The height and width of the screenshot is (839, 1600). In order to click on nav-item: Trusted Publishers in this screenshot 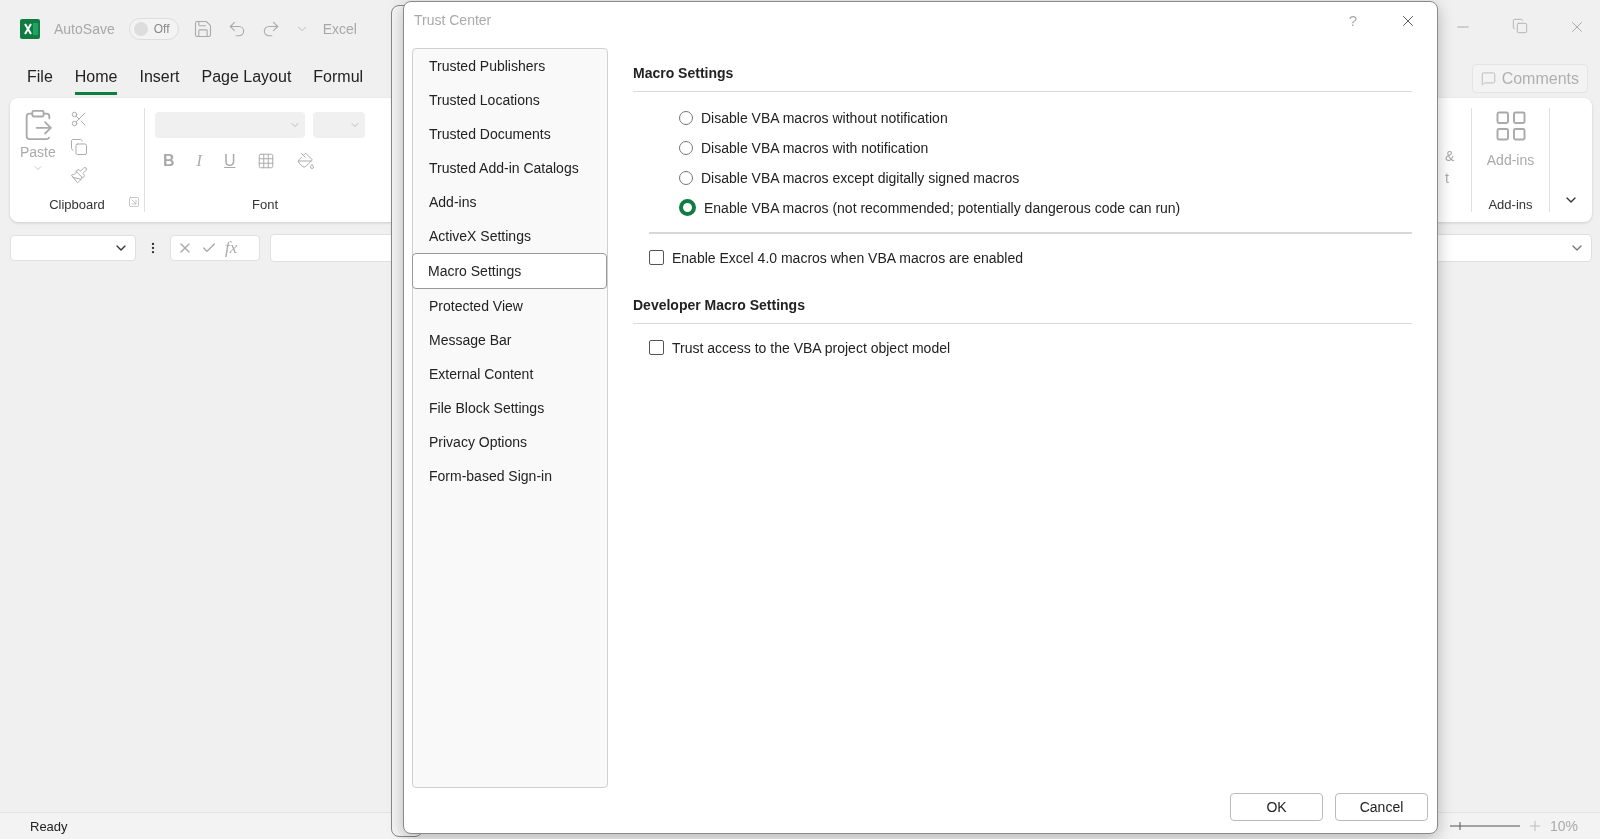, I will do `click(510, 66)`.